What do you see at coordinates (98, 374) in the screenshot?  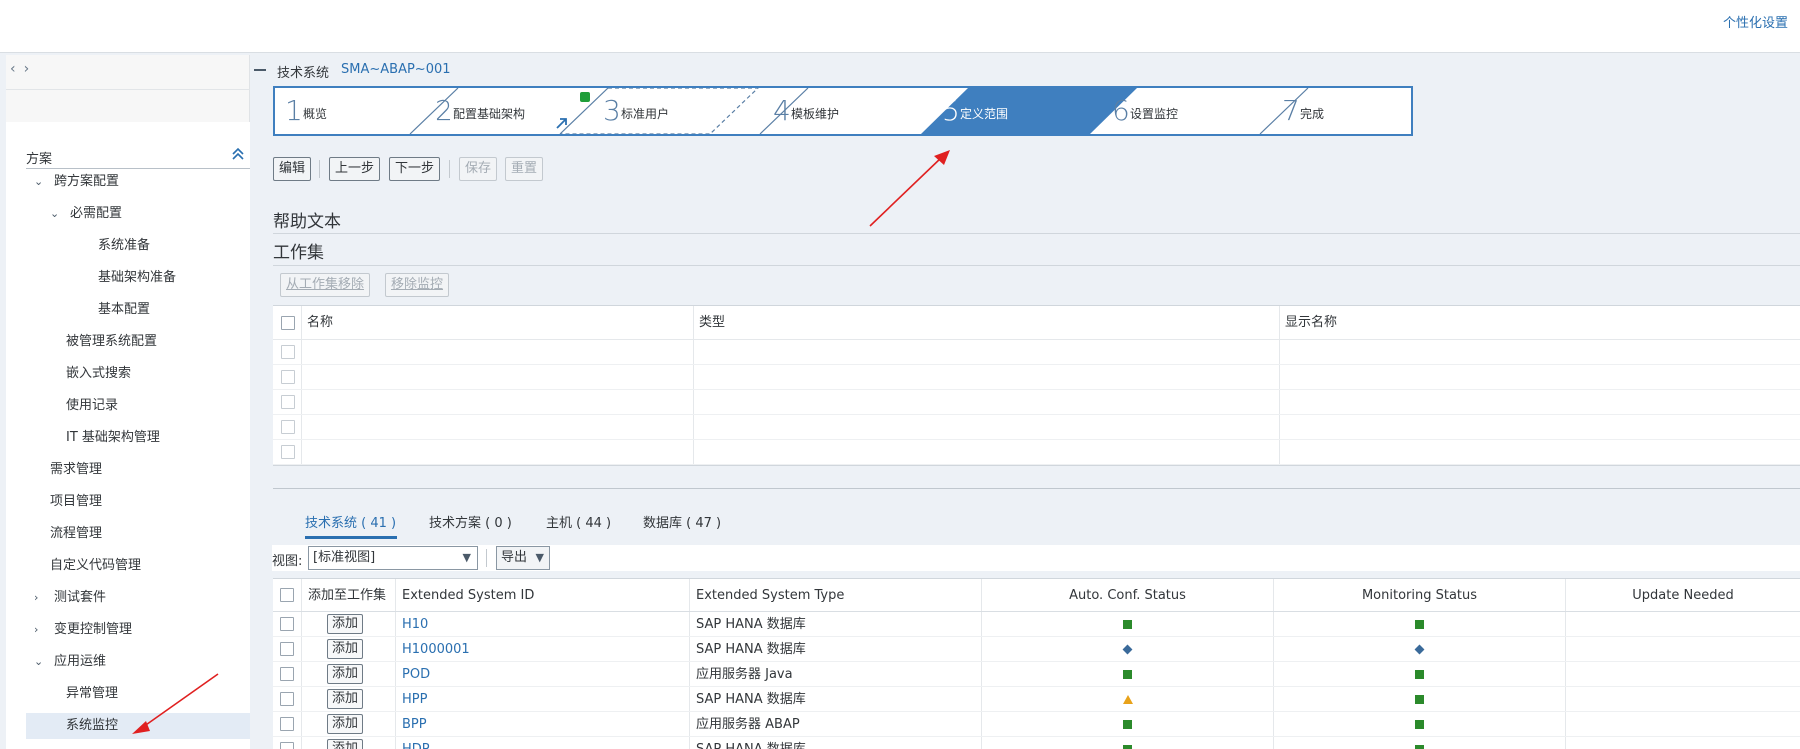 I see `nav-tree-item: 嵌入式搜索` at bounding box center [98, 374].